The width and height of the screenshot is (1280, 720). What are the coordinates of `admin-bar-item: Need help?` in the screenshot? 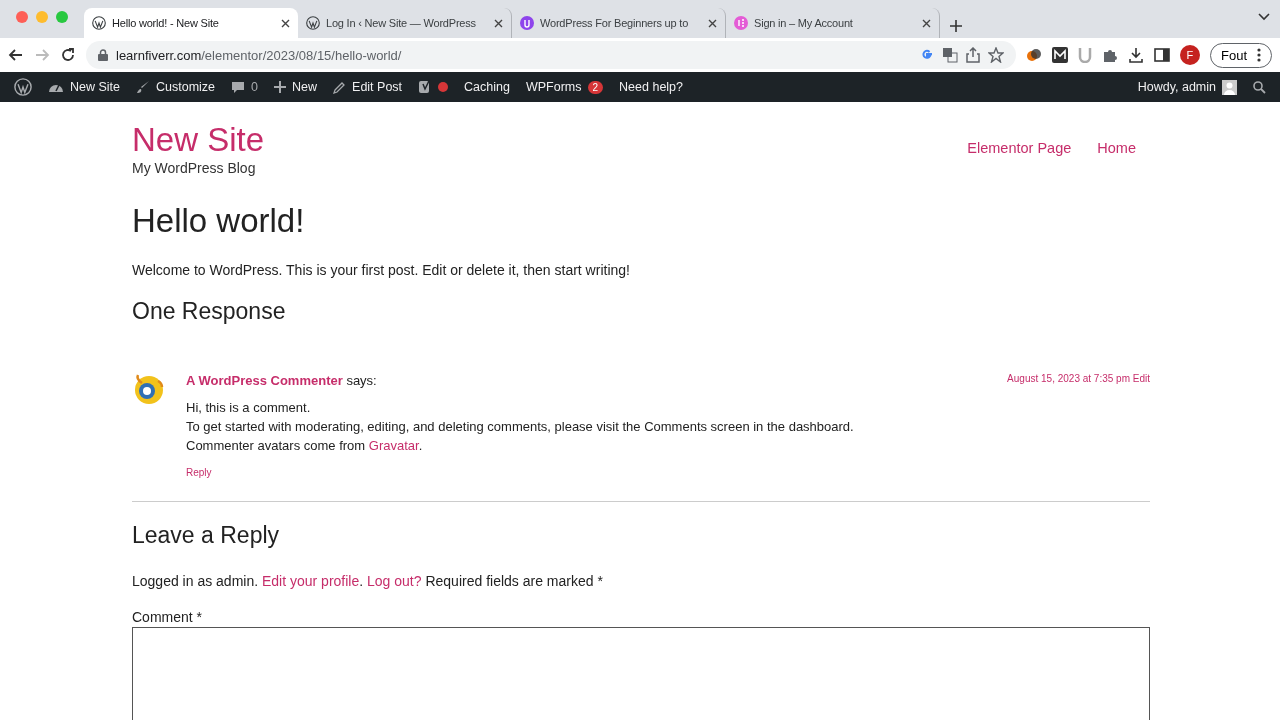 It's located at (651, 87).